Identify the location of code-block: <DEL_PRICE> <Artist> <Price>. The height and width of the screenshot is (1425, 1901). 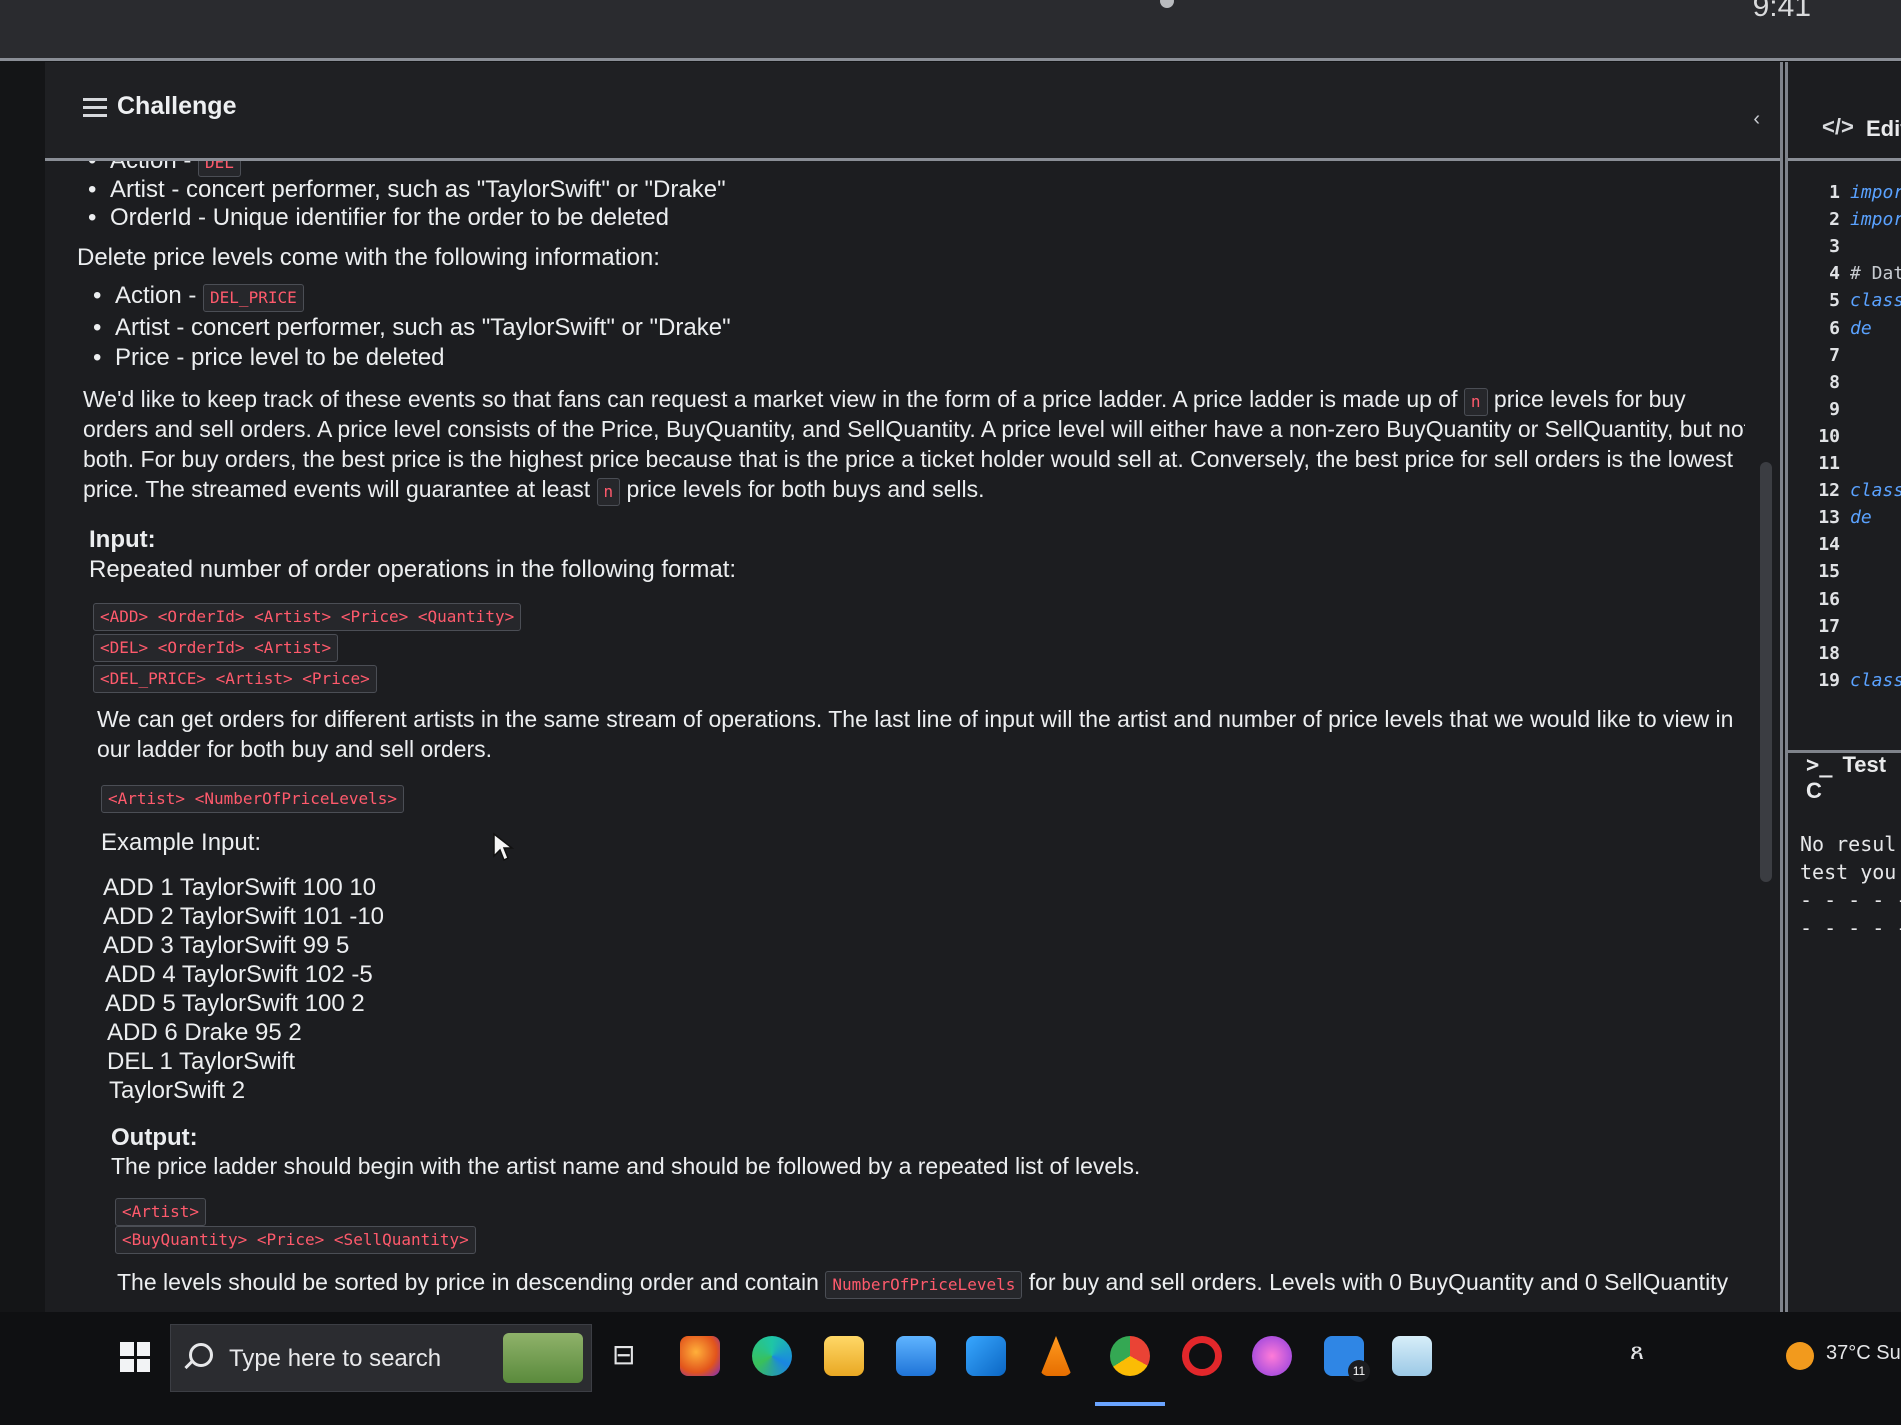
(235, 678).